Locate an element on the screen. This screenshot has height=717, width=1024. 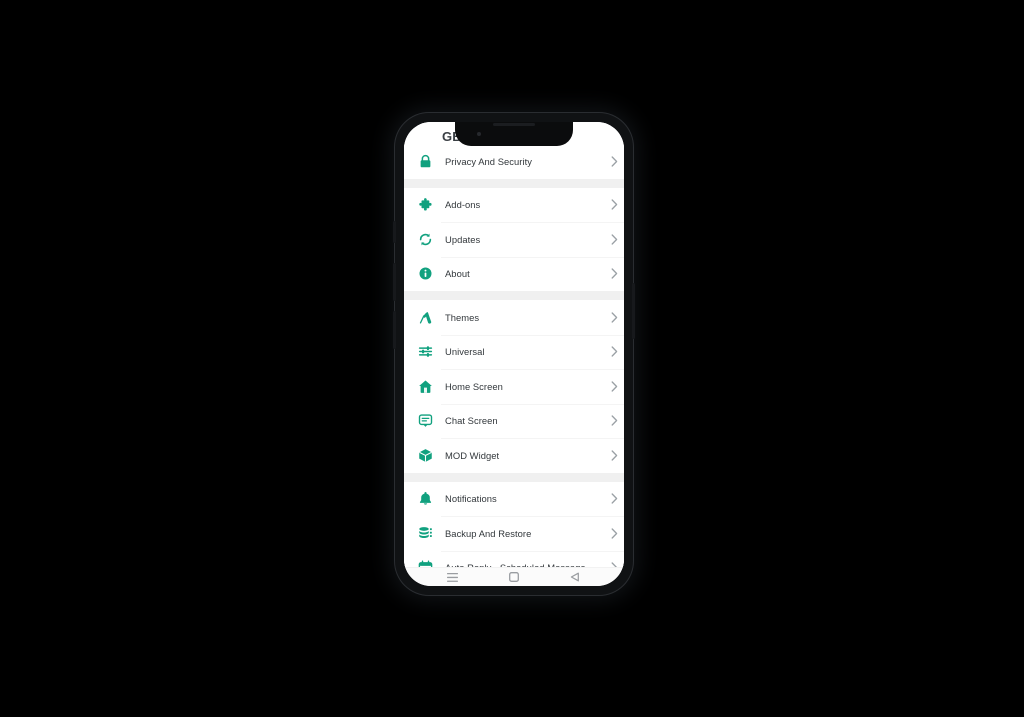
settings-list-item: Home Screen is located at coordinates (514, 386).